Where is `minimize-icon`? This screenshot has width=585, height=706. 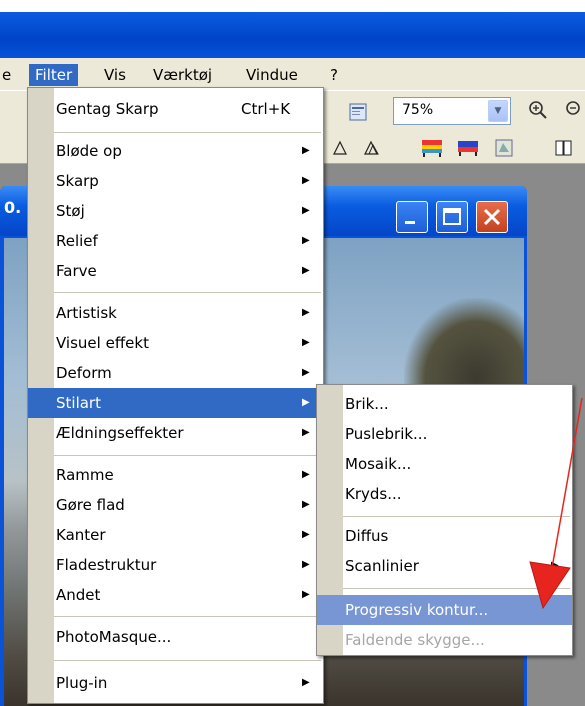
minimize-icon is located at coordinates (410, 222).